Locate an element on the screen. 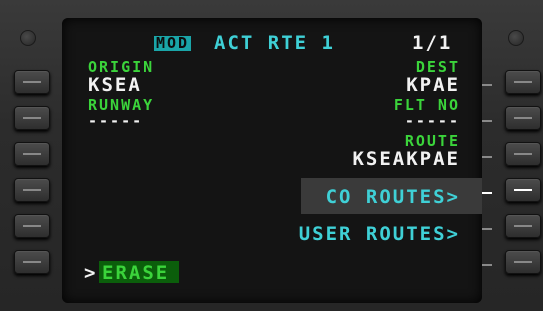 This screenshot has height=311, width=543. runway-value: ----- is located at coordinates (116, 121).